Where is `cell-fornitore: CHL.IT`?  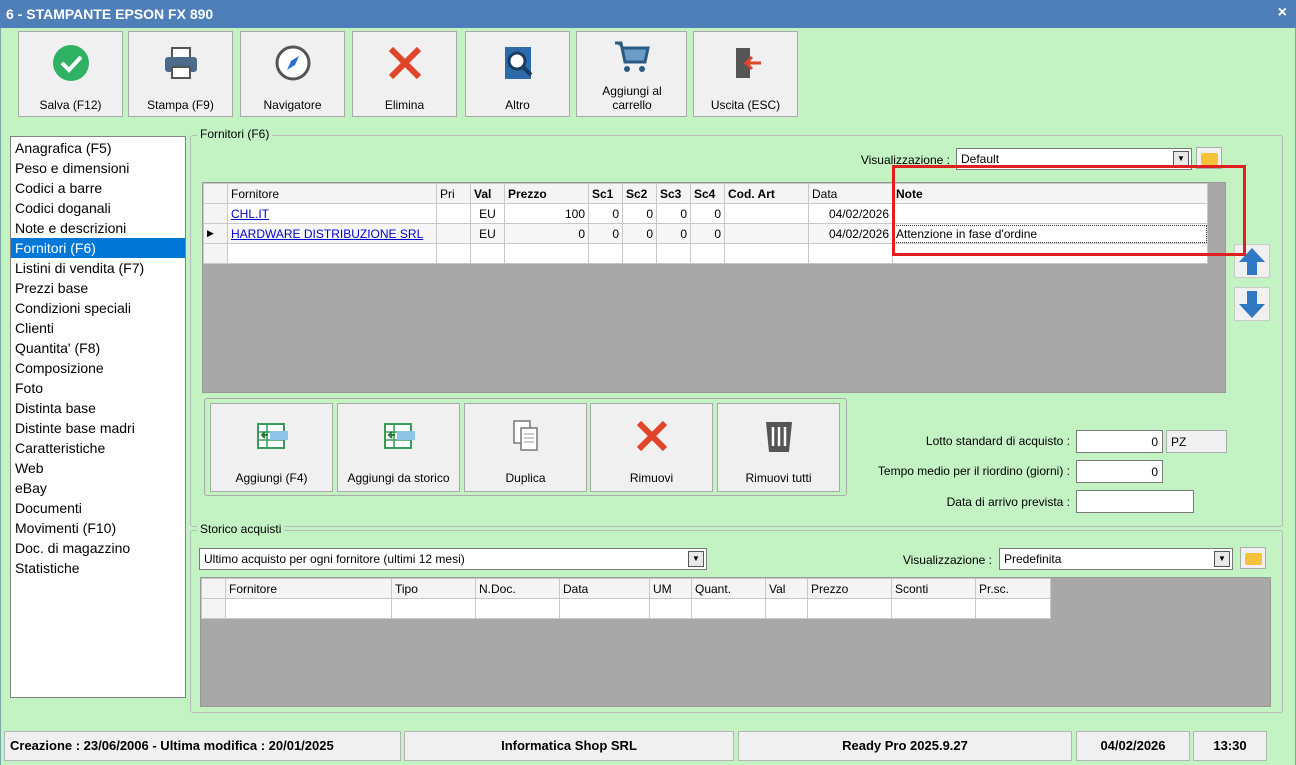 cell-fornitore: CHL.IT is located at coordinates (332, 213).